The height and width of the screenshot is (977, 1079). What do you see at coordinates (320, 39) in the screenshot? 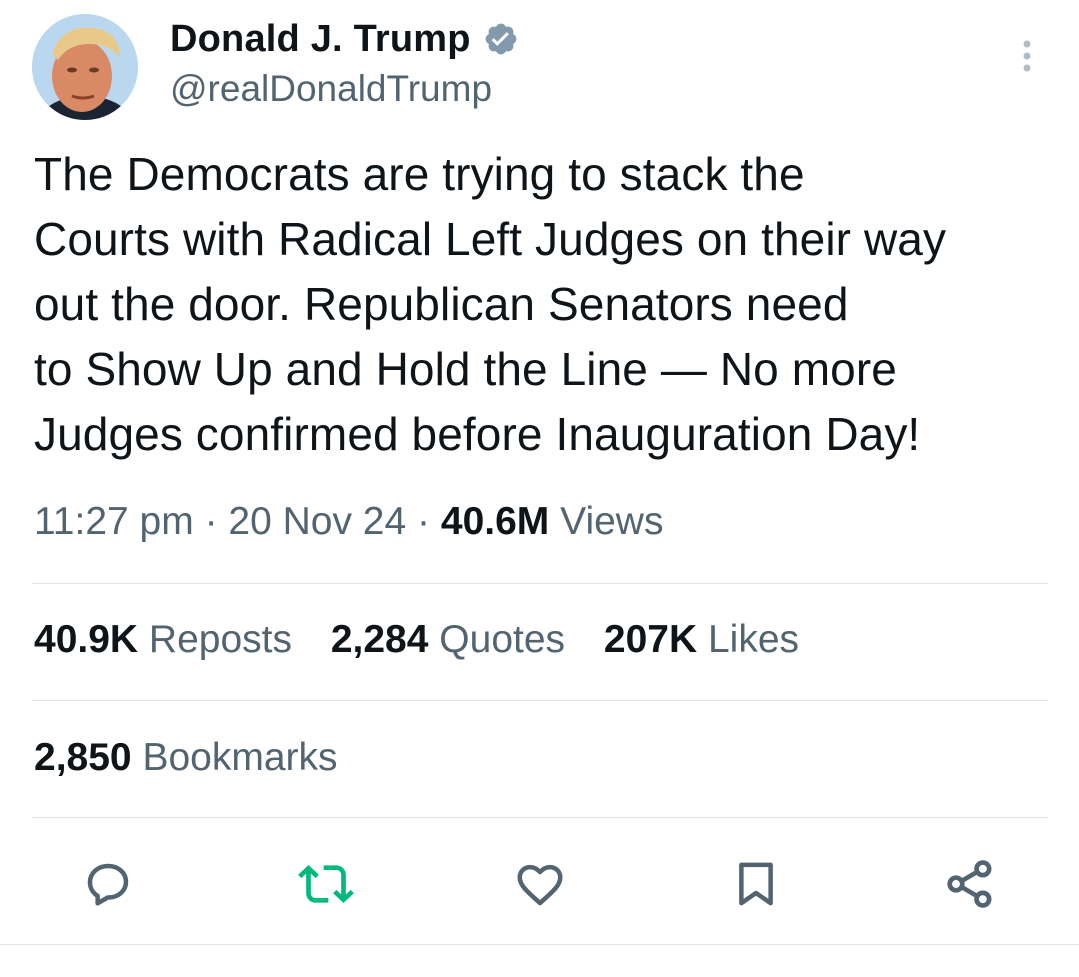
I see `author-display-name: Donald J. Trump` at bounding box center [320, 39].